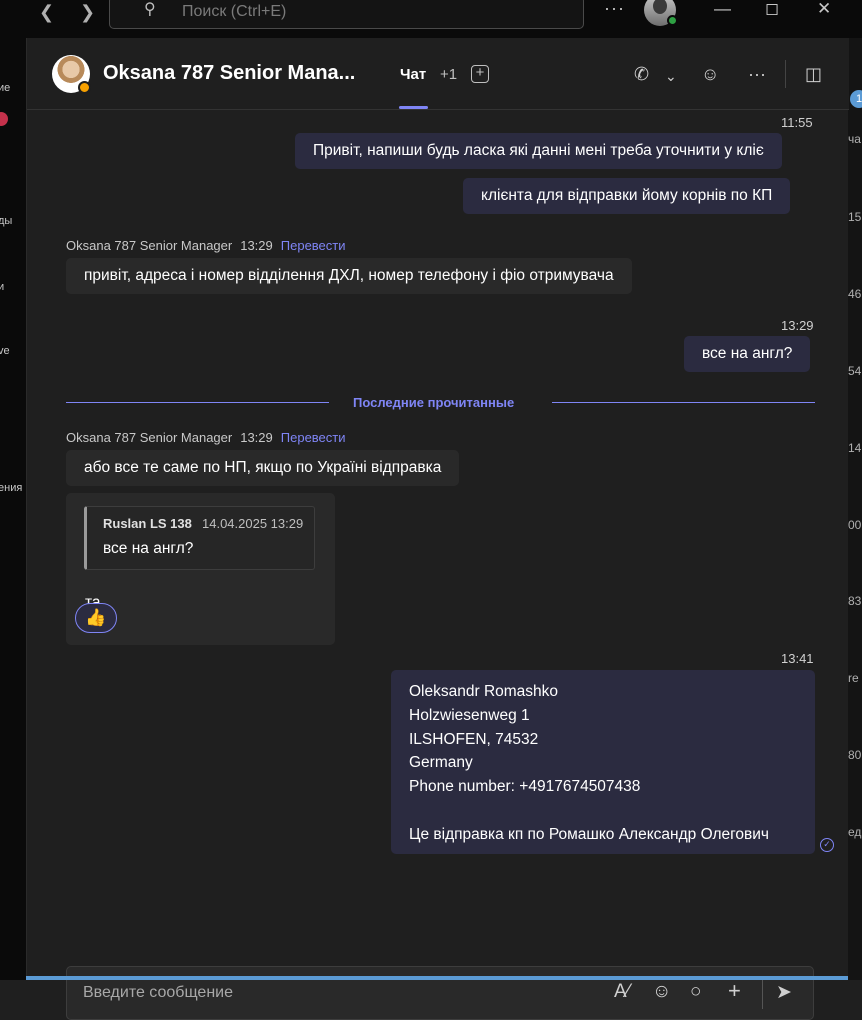 The image size is (862, 1020). Describe the element at coordinates (854, 601) in the screenshot. I see `chat-list-item: 83` at that location.